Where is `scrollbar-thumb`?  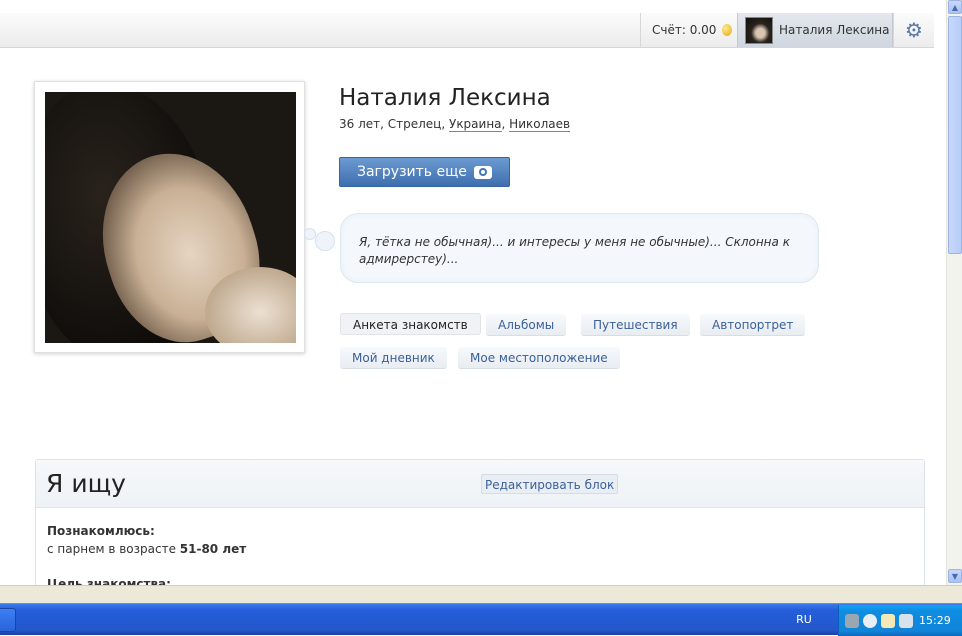
scrollbar-thumb is located at coordinates (955, 135).